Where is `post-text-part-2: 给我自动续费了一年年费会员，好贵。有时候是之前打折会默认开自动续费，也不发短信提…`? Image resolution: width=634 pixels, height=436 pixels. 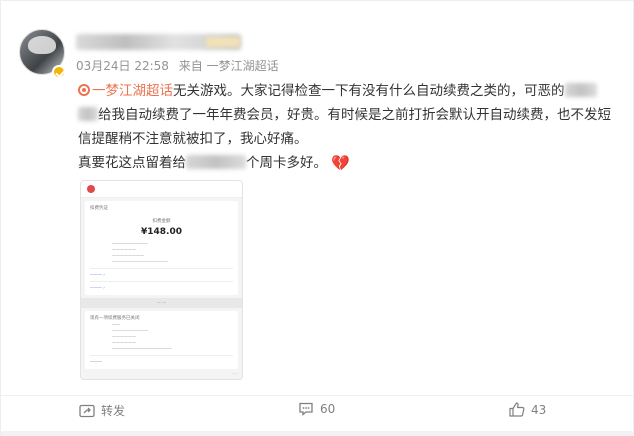 post-text-part-2: 给我自动续费了一年年费会员，好贵。有时候是之前打折会默认开自动续费，也不发短信提… is located at coordinates (344, 127).